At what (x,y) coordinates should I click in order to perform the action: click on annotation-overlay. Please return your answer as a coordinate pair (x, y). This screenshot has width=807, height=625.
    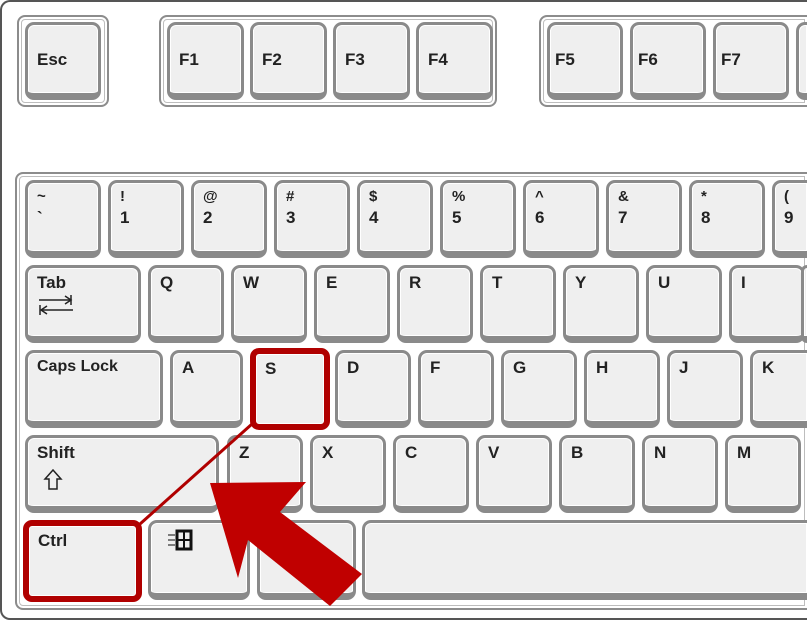
    Looking at the image, I should click on (250, 514).